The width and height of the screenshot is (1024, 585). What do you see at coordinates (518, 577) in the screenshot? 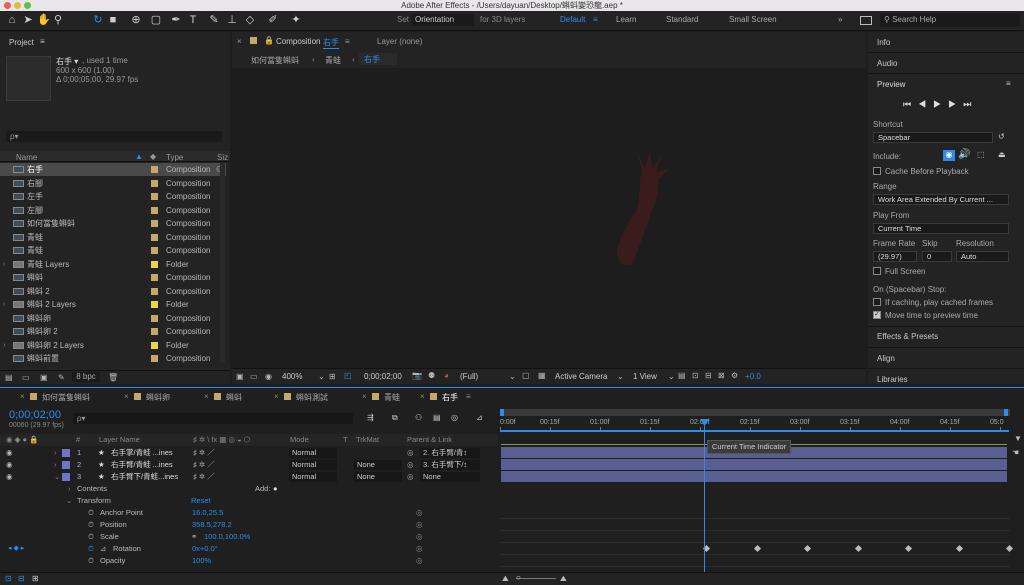
I see `zoom-slider-handle: ○` at bounding box center [518, 577].